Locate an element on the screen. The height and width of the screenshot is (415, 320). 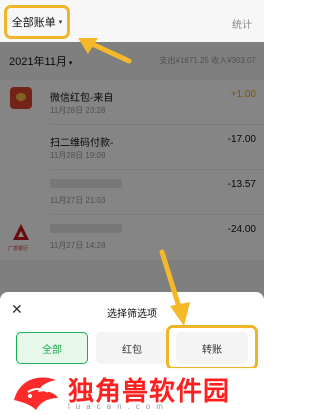
filter-chip-transfer: 转账 is located at coordinates (212, 348).